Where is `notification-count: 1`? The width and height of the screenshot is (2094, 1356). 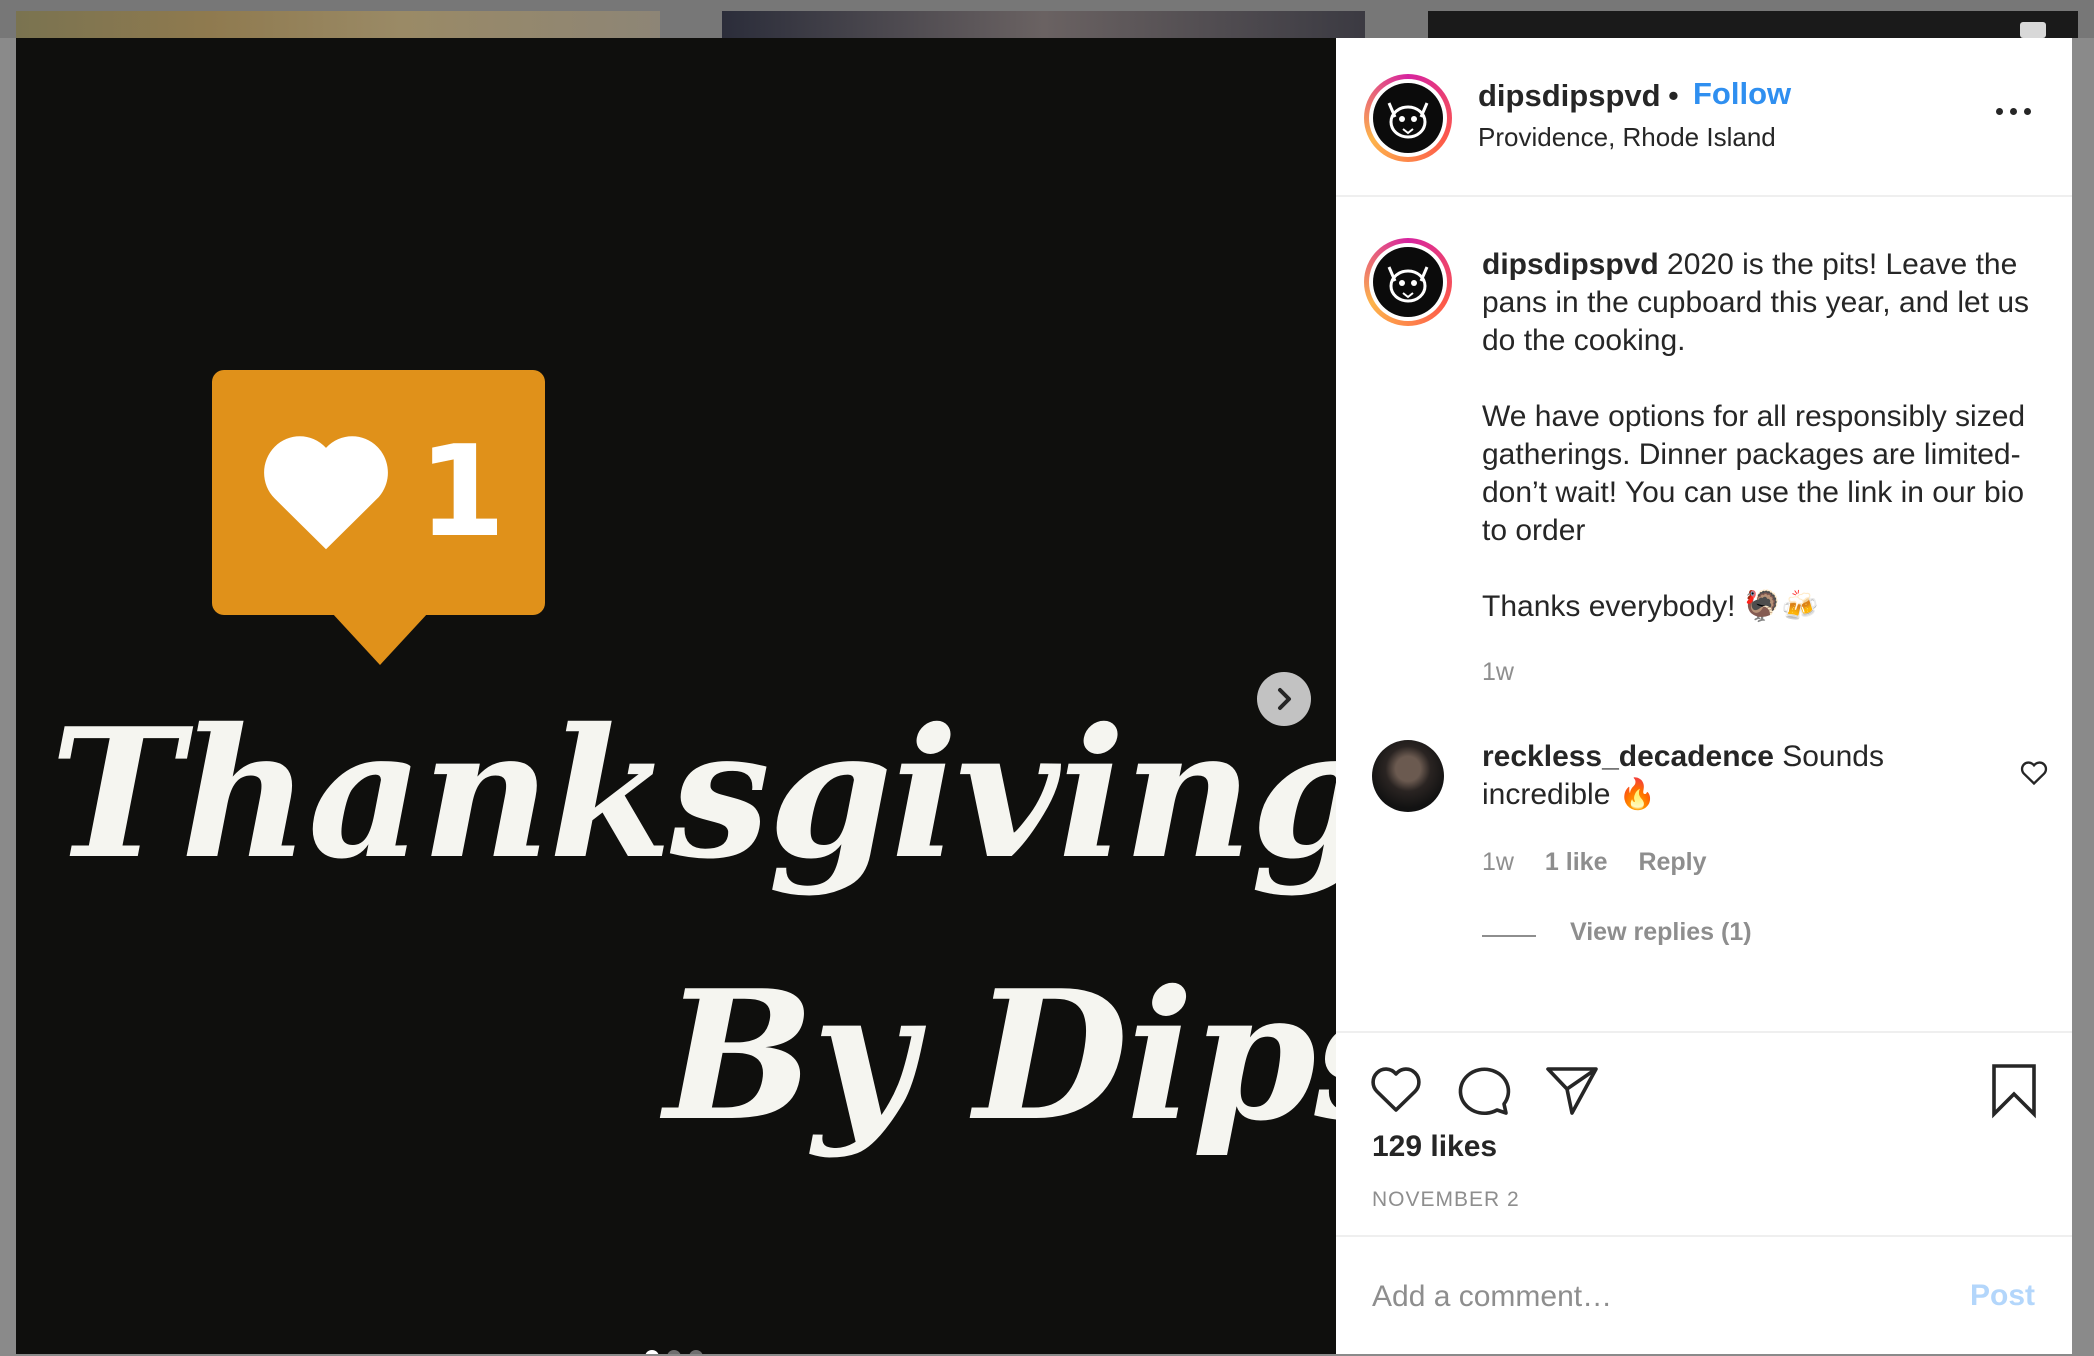 notification-count: 1 is located at coordinates (462, 491).